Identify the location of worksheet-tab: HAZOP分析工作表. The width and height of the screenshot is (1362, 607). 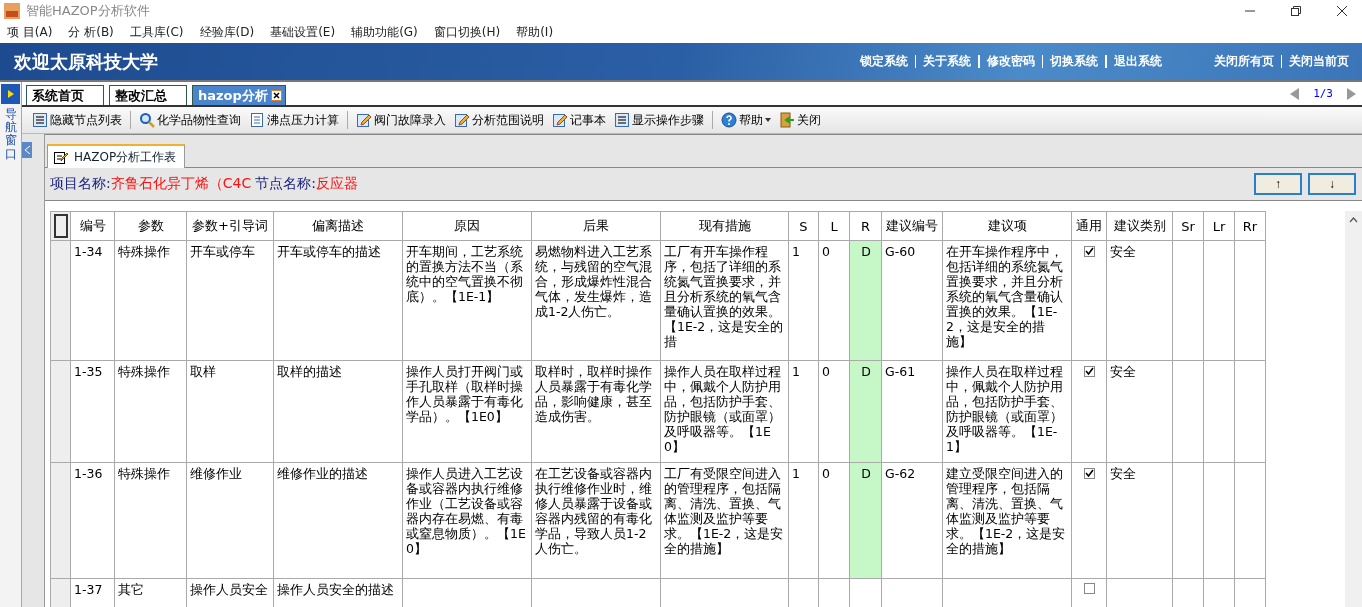
(116, 156).